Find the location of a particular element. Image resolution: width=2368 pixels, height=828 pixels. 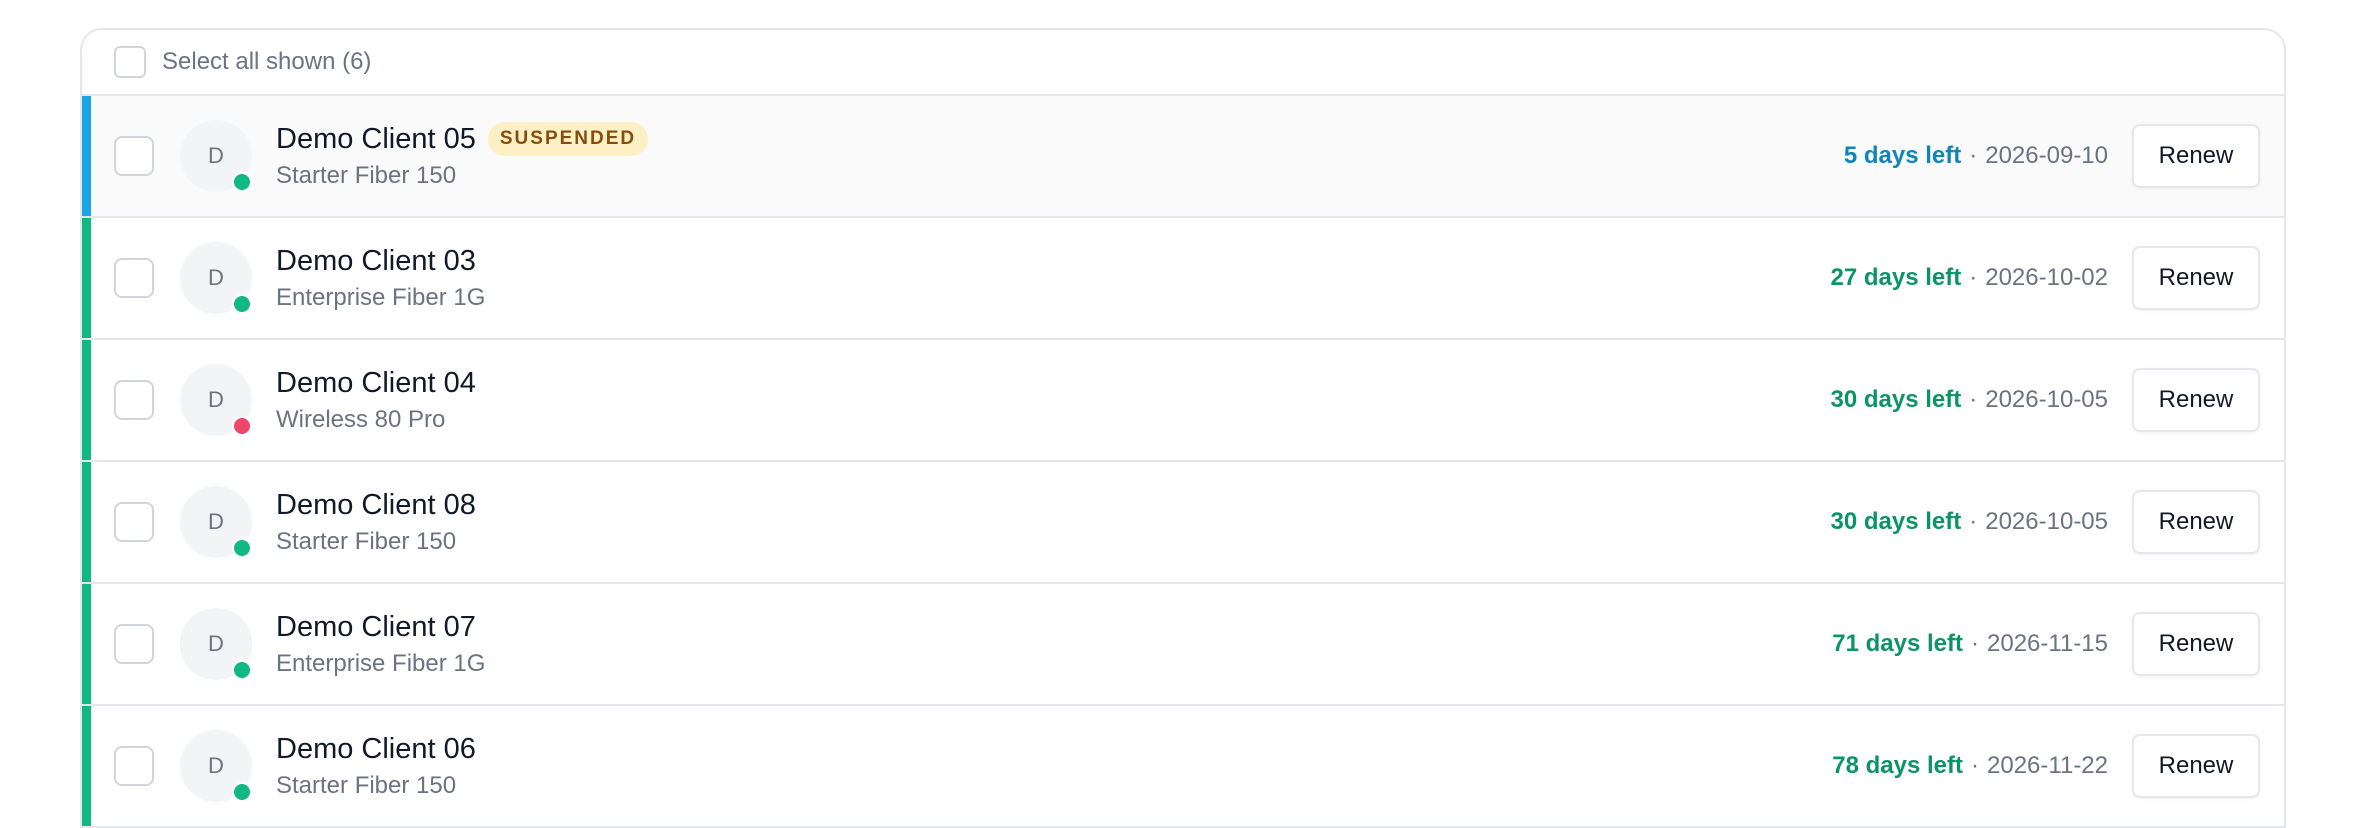

days-left: 78 days left is located at coordinates (1898, 765).